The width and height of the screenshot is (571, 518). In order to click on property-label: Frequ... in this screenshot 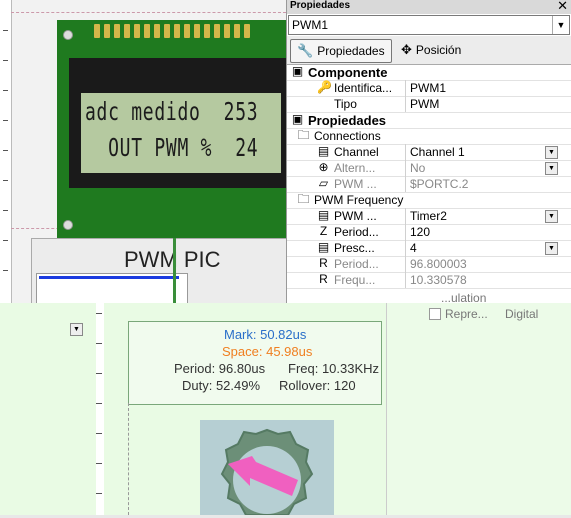, I will do `click(355, 280)`.